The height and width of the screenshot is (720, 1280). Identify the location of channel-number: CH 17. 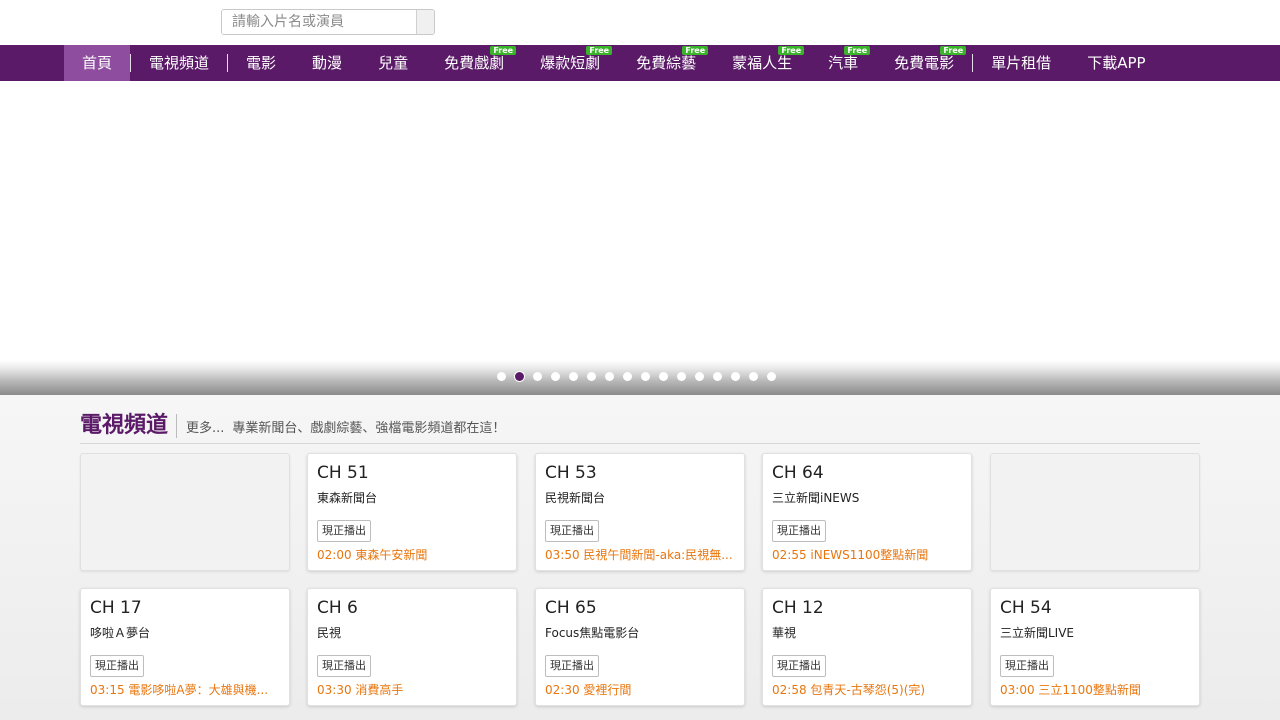
(116, 608).